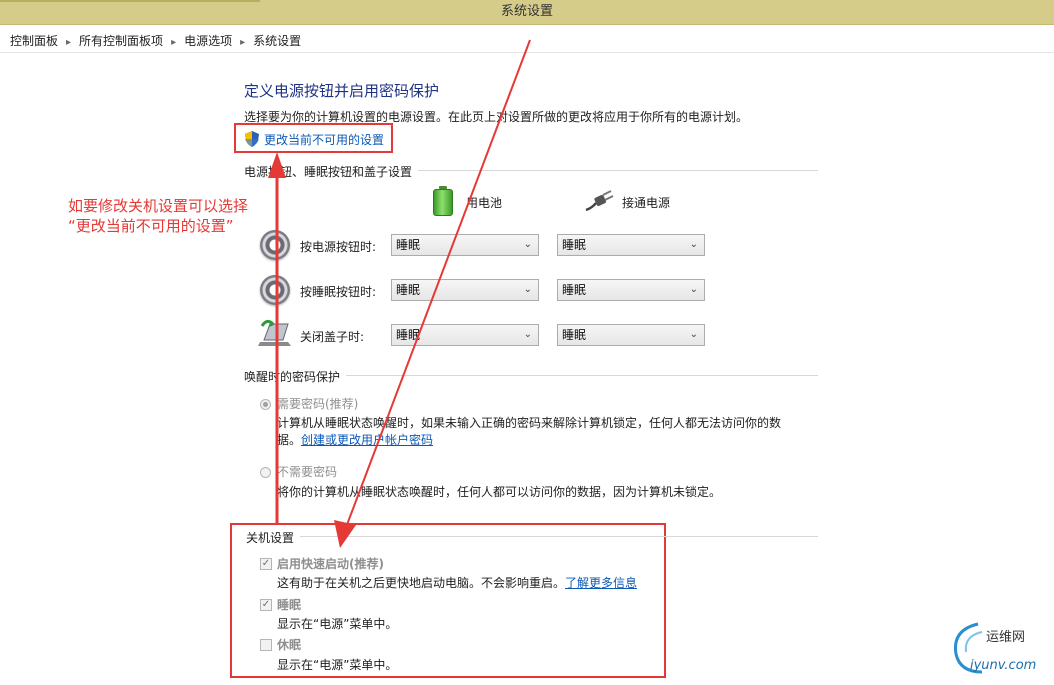 The width and height of the screenshot is (1054, 685). Describe the element at coordinates (432, 293) in the screenshot. I see `annotation-arrow-diagonal` at that location.